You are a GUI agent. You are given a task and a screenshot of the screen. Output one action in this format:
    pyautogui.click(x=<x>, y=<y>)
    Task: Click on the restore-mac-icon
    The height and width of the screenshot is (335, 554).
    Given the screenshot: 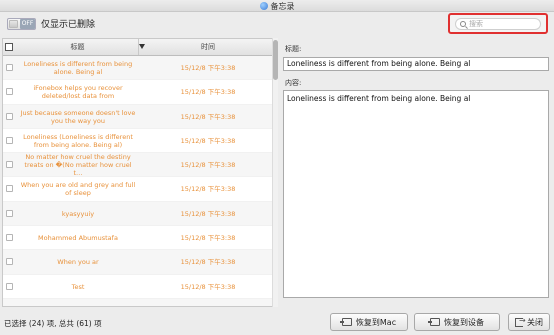 What is the action you would take?
    pyautogui.click(x=345, y=322)
    